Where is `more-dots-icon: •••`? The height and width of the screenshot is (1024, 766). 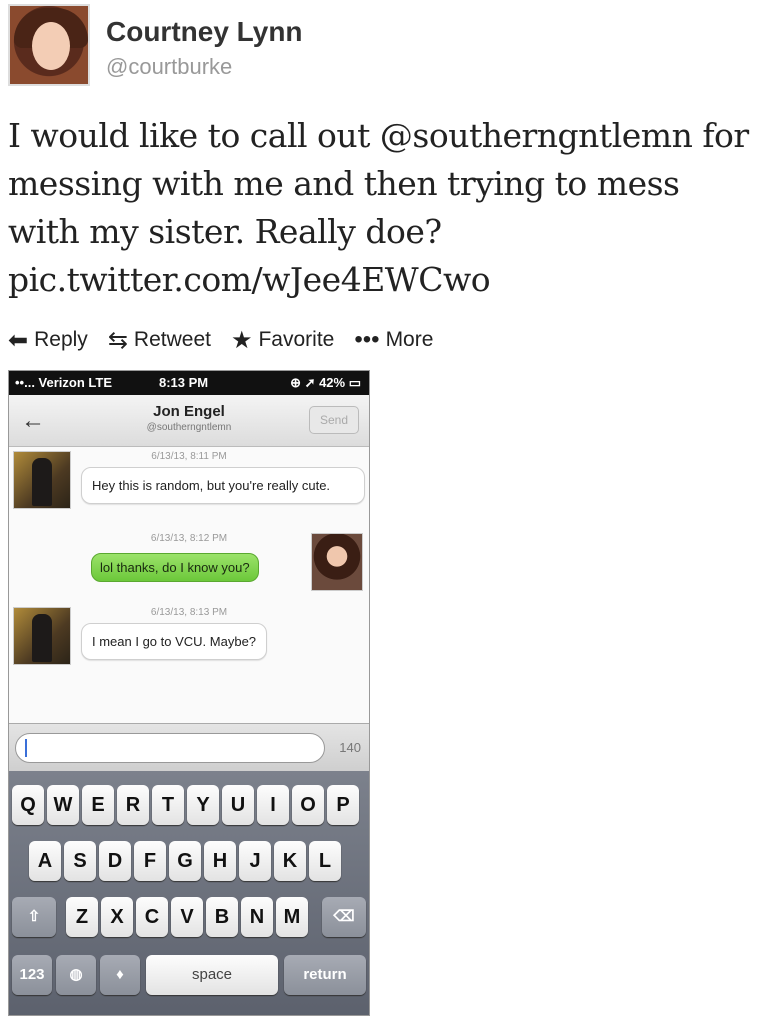 more-dots-icon: ••• is located at coordinates (367, 339).